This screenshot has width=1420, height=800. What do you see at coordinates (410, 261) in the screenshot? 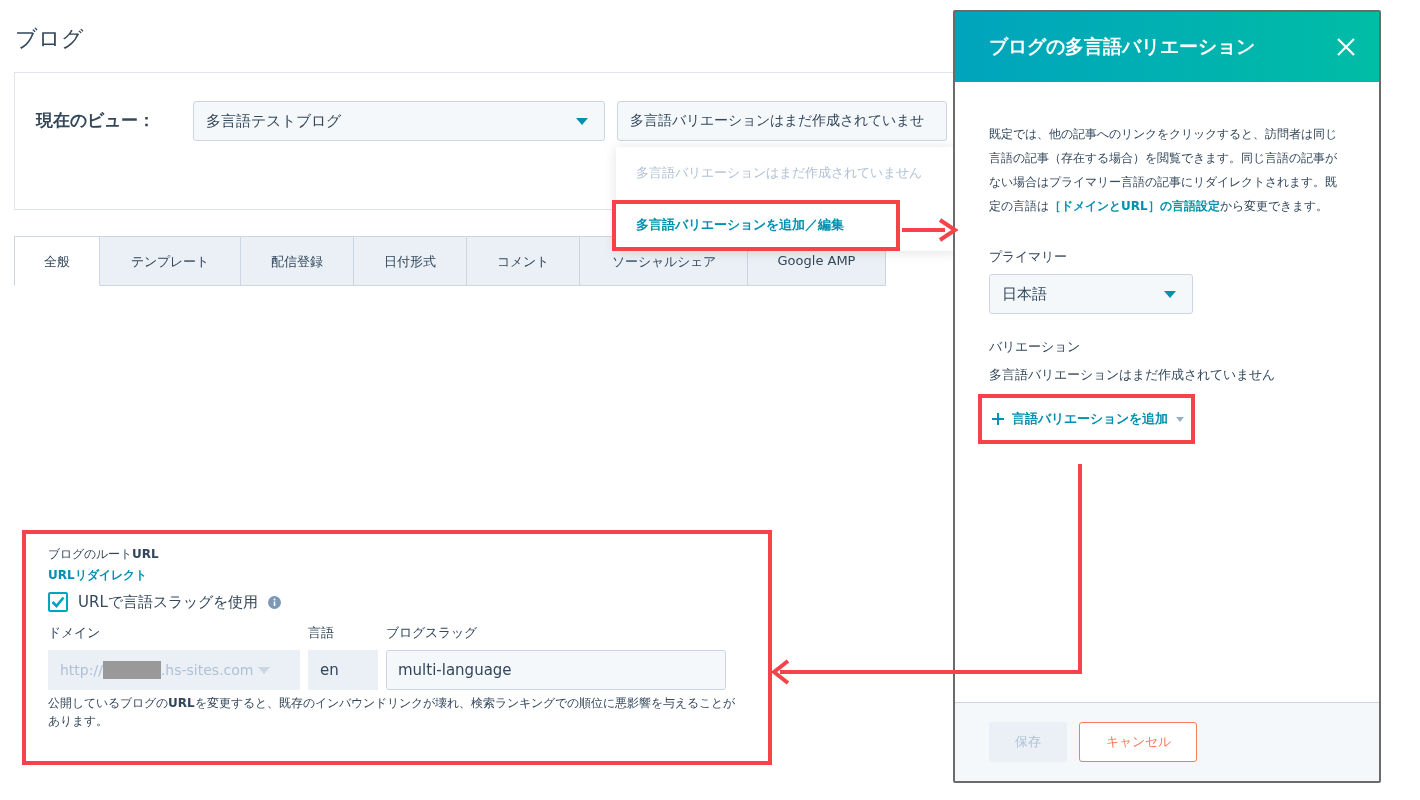
I see `tab: 日付形式` at bounding box center [410, 261].